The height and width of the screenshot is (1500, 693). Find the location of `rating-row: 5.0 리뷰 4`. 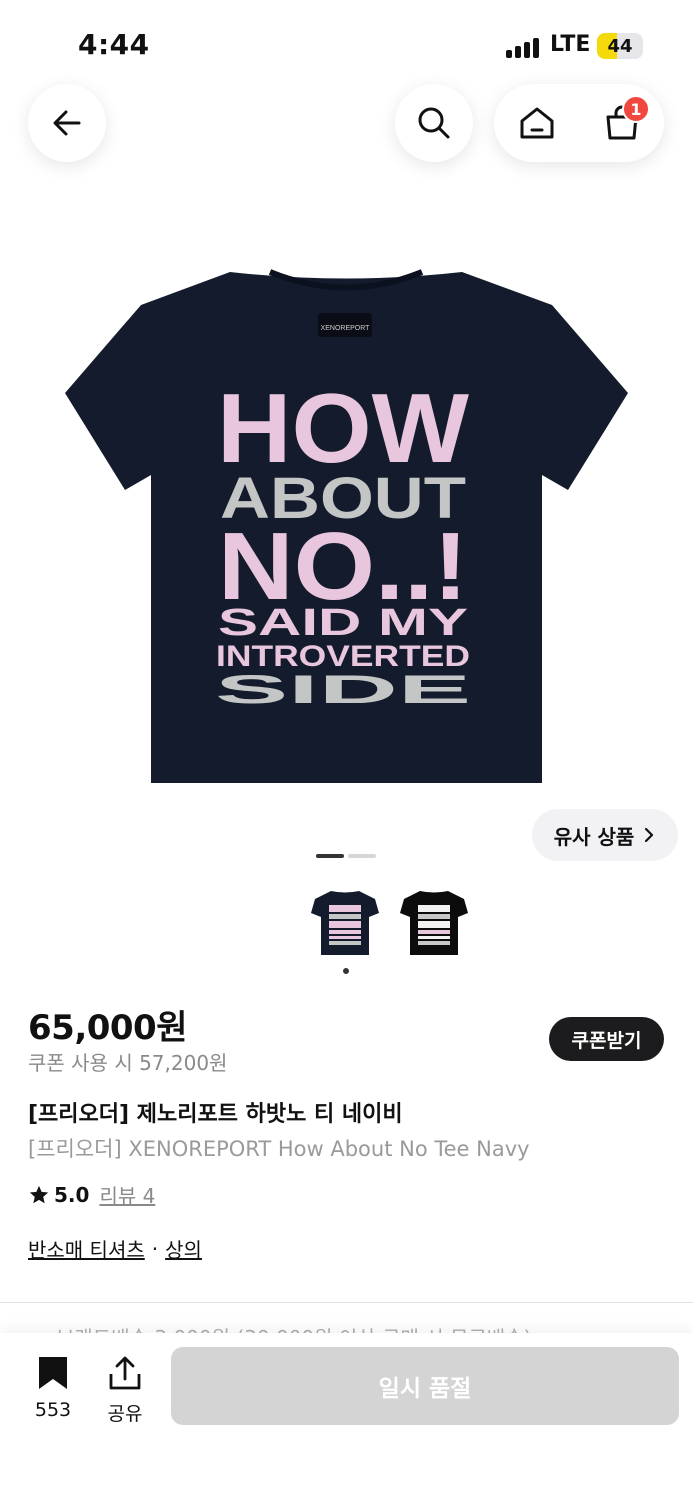

rating-row: 5.0 리뷰 4 is located at coordinates (91, 1194).